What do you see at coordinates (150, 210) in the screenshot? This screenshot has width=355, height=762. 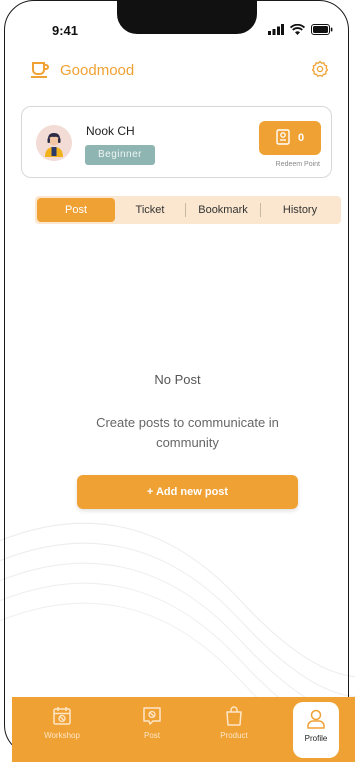 I see `tab-ticket: Ticket` at bounding box center [150, 210].